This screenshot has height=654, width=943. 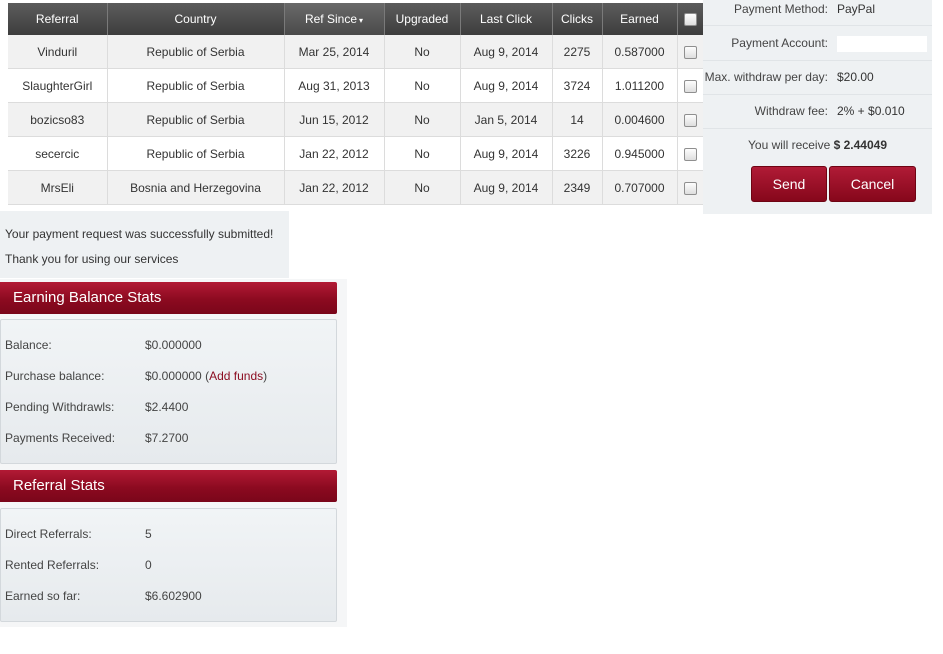 I want to click on cell-last-click: Jan 5, 2014, so click(x=506, y=119).